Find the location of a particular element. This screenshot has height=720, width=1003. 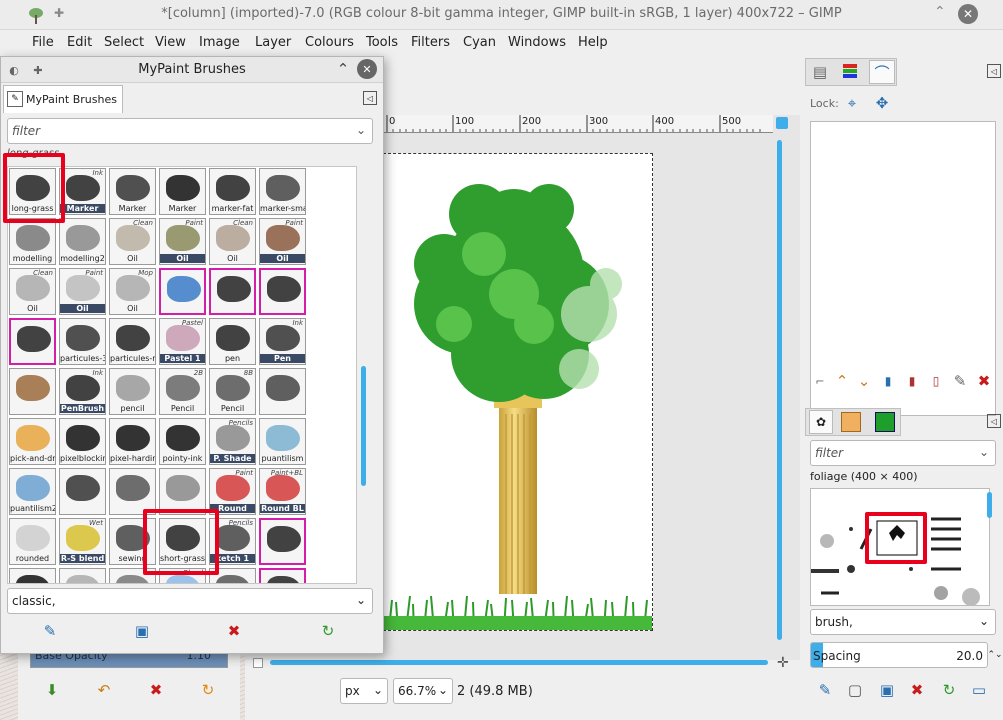

menu-edit: Edit is located at coordinates (79, 42).